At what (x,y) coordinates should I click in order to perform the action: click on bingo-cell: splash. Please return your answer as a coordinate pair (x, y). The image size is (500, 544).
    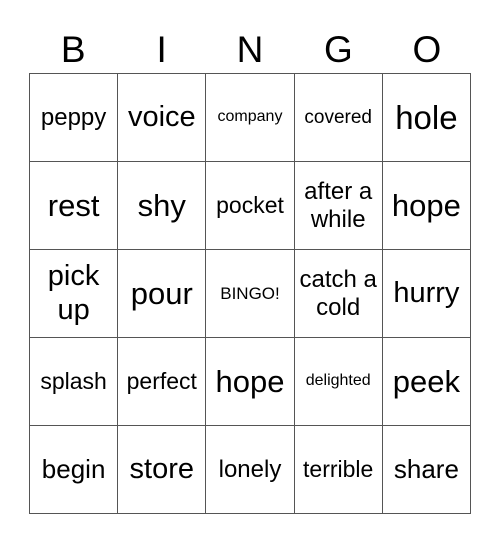
    Looking at the image, I should click on (74, 382).